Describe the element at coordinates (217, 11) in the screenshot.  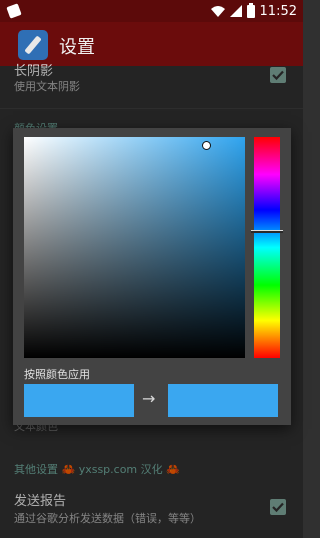
I see `wifi-icon` at that location.